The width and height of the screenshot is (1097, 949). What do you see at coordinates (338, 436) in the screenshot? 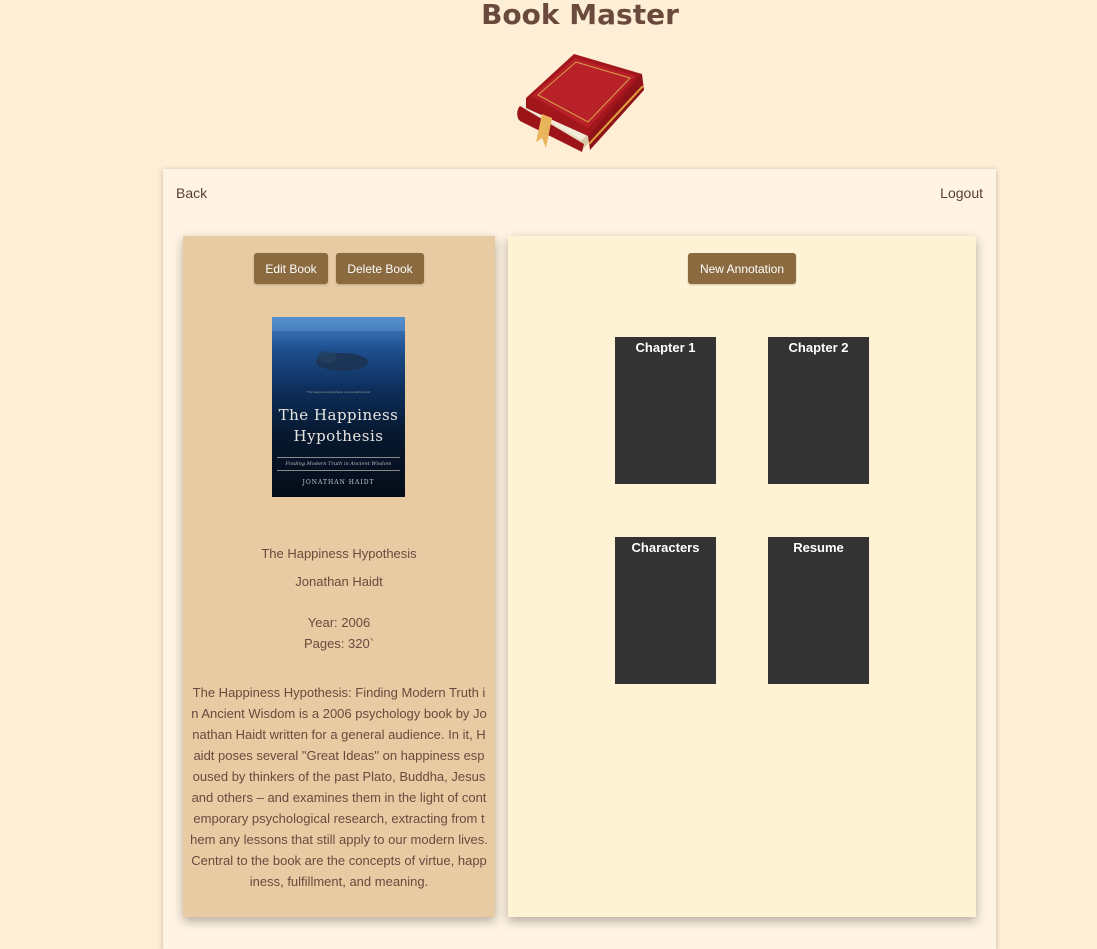
I see `cover-title-line-2: Hypothesis` at bounding box center [338, 436].